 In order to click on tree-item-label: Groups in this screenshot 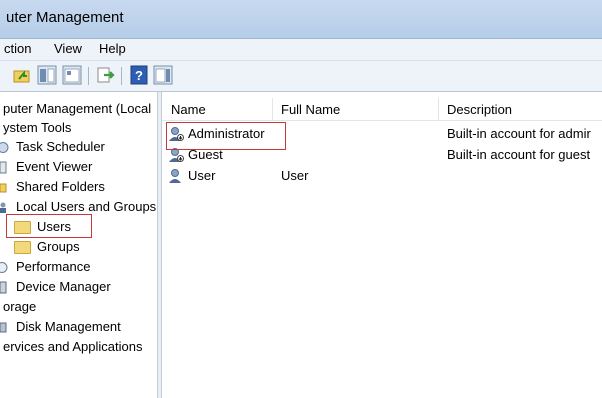, I will do `click(58, 246)`.